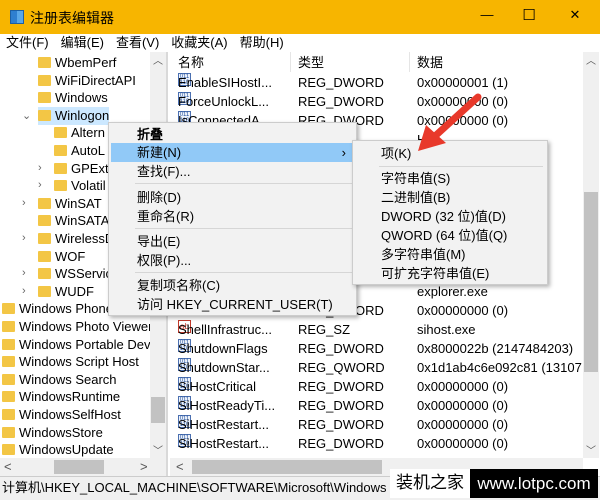 The image size is (600, 500). Describe the element at coordinates (232, 216) in the screenshot. I see `menu-item: 重命名(R)` at that location.